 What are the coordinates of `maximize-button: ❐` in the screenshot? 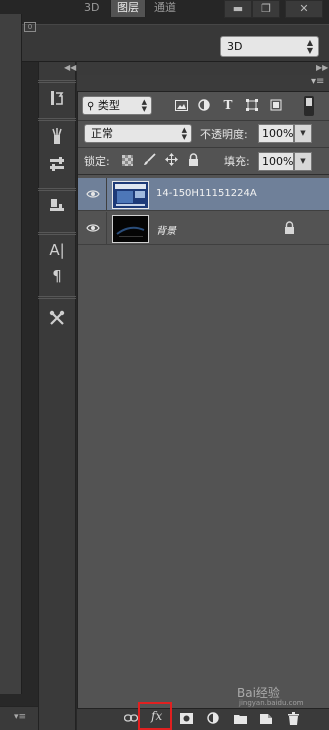 It's located at (266, 9).